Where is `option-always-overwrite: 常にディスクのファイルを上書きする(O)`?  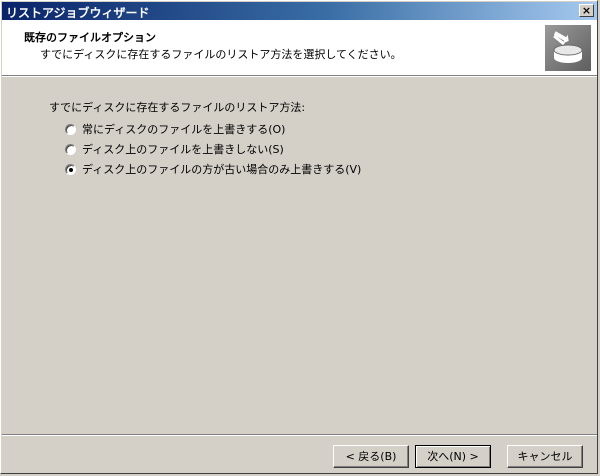 option-always-overwrite: 常にディスクのファイルを上書きする(O) is located at coordinates (175, 129).